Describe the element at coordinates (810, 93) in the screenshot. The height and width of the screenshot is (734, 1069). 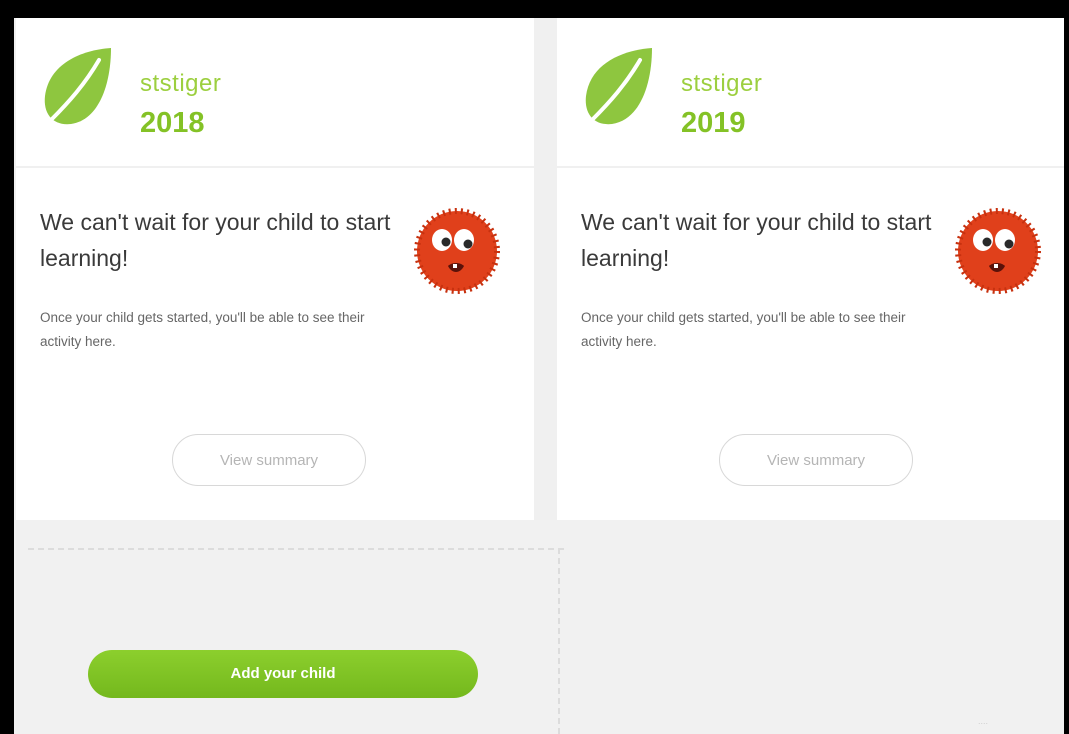
I see `card-header: ststiger 2019` at that location.